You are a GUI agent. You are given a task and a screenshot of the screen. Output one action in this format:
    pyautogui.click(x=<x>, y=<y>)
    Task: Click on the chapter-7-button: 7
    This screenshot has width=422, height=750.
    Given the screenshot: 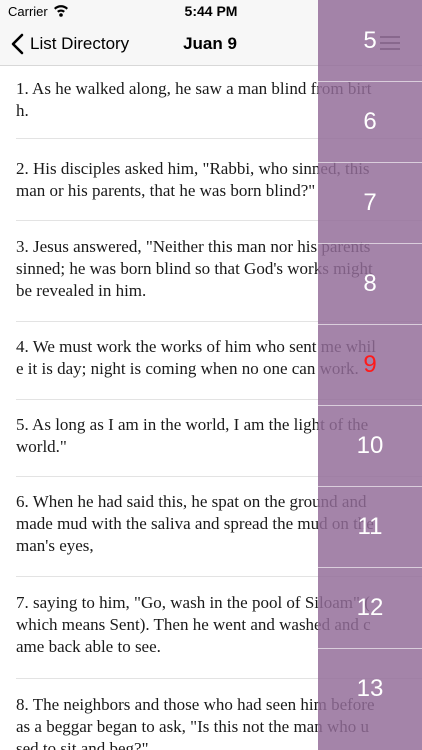 What is the action you would take?
    pyautogui.click(x=370, y=202)
    